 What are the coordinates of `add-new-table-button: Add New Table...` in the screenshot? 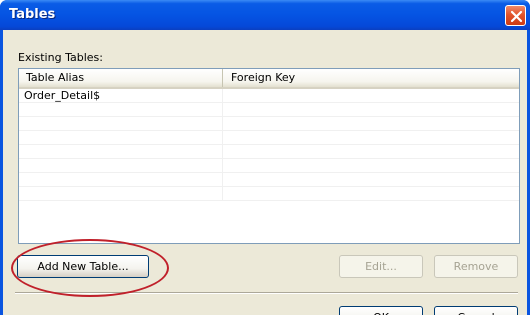 It's located at (83, 266).